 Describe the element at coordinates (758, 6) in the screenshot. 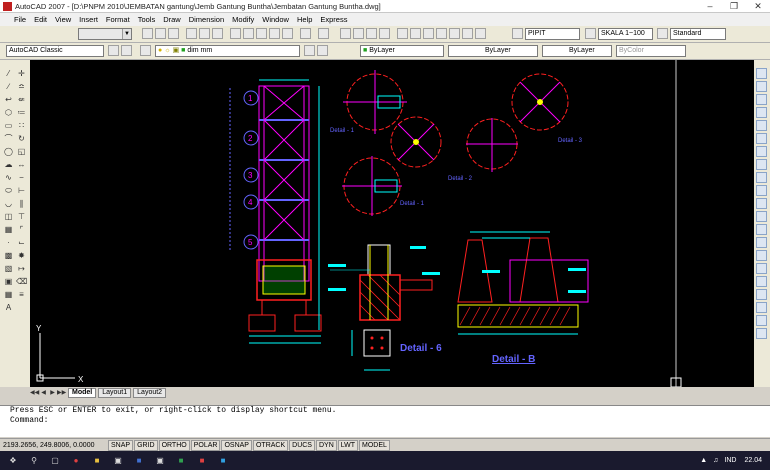

I see `close-button: ✕` at that location.